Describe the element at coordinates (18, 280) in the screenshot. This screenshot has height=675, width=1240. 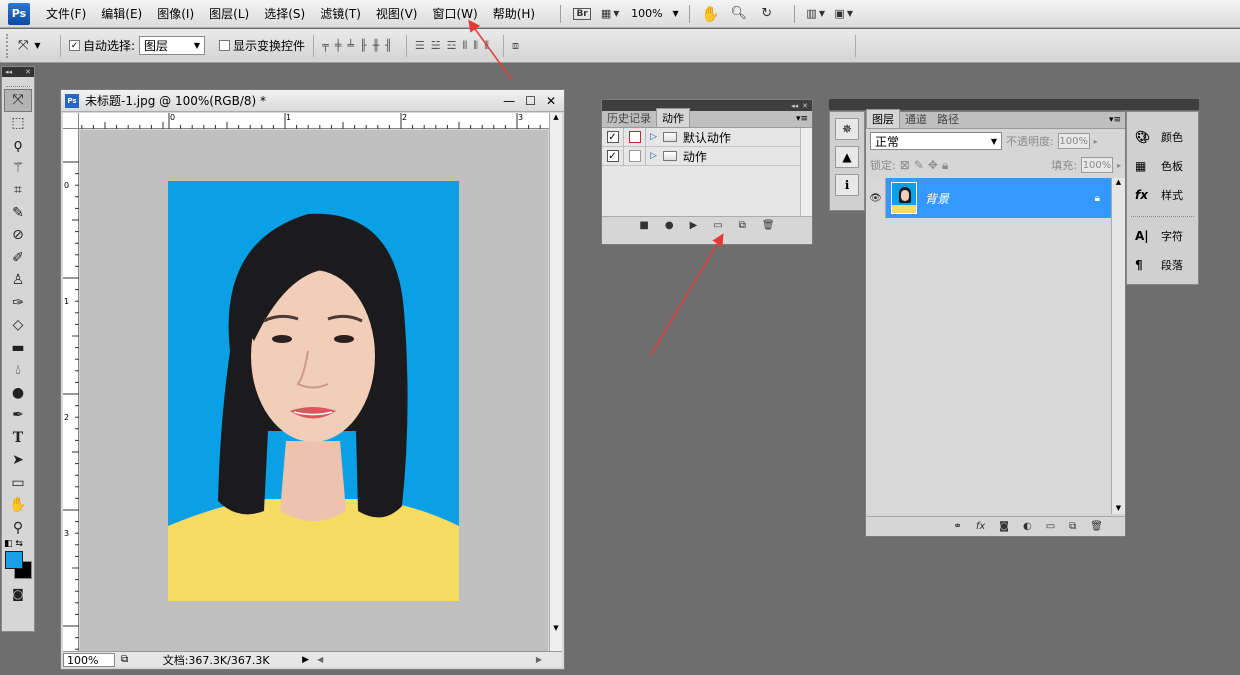
I see `clone-stamp-tool-icon: ♙` at that location.